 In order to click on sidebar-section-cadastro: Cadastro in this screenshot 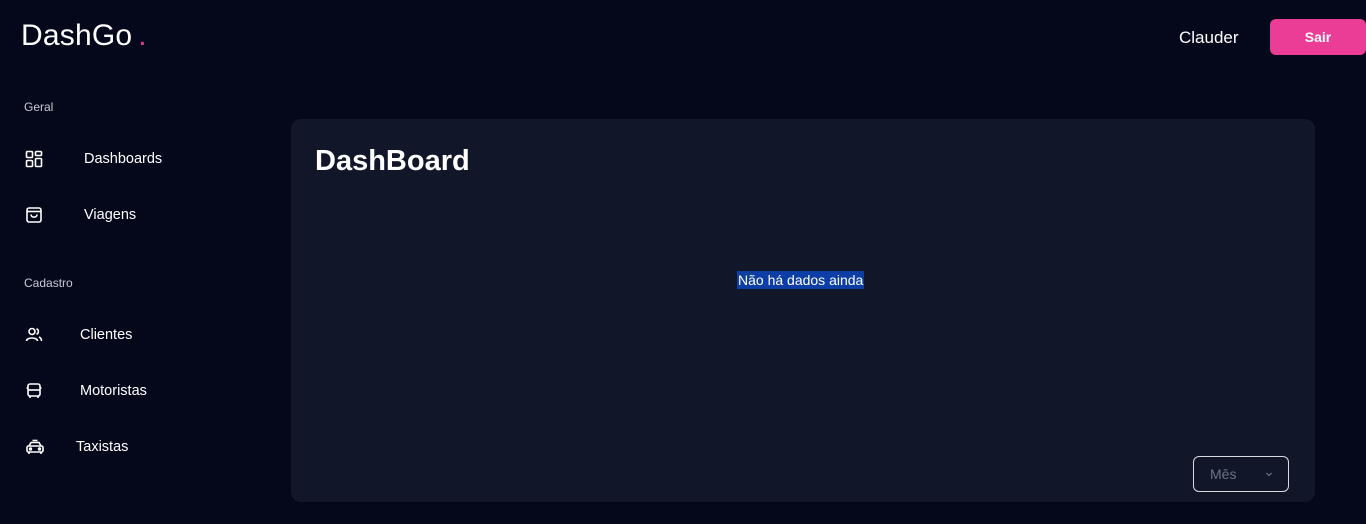, I will do `click(48, 283)`.